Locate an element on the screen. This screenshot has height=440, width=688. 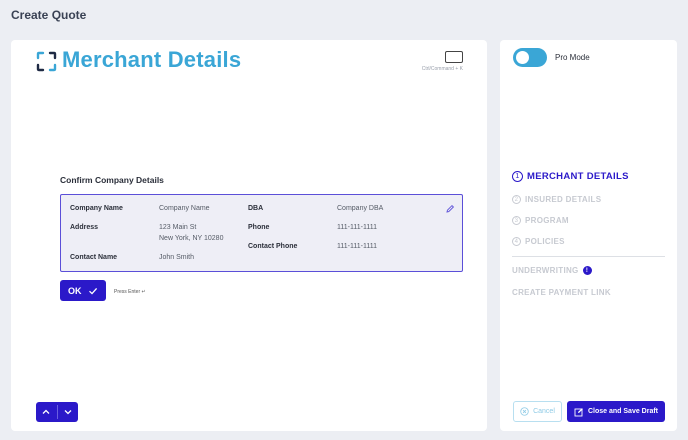
edit-pencil-icon is located at coordinates (450, 209).